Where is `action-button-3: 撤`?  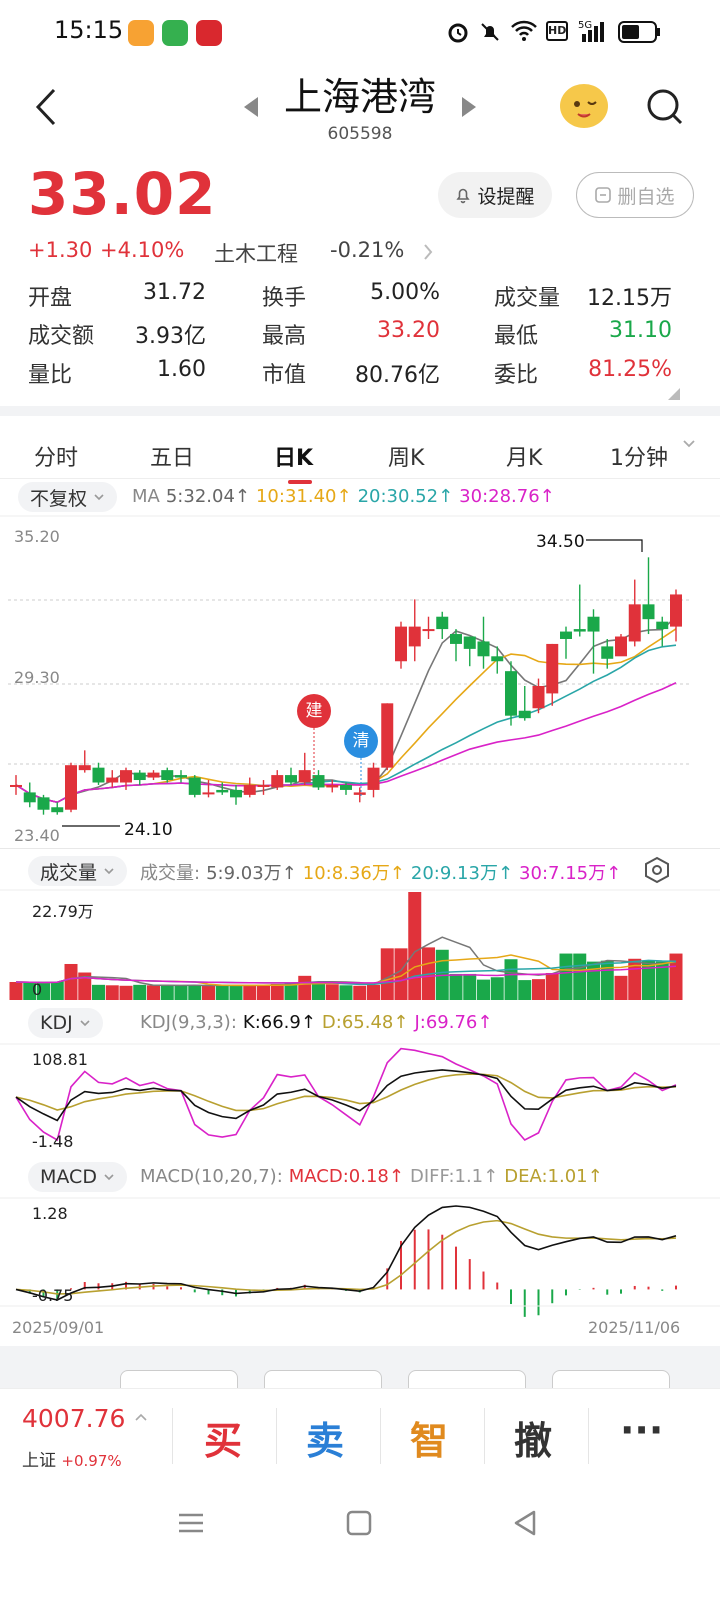 action-button-3: 撤 is located at coordinates (533, 1437).